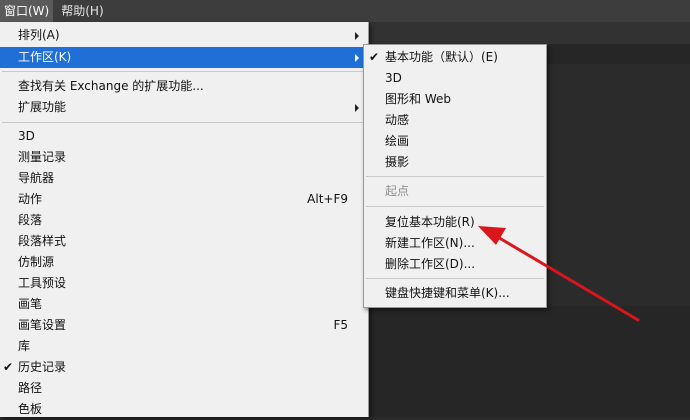  What do you see at coordinates (559, 274) in the screenshot?
I see `annotation-arrow-icon` at bounding box center [559, 274].